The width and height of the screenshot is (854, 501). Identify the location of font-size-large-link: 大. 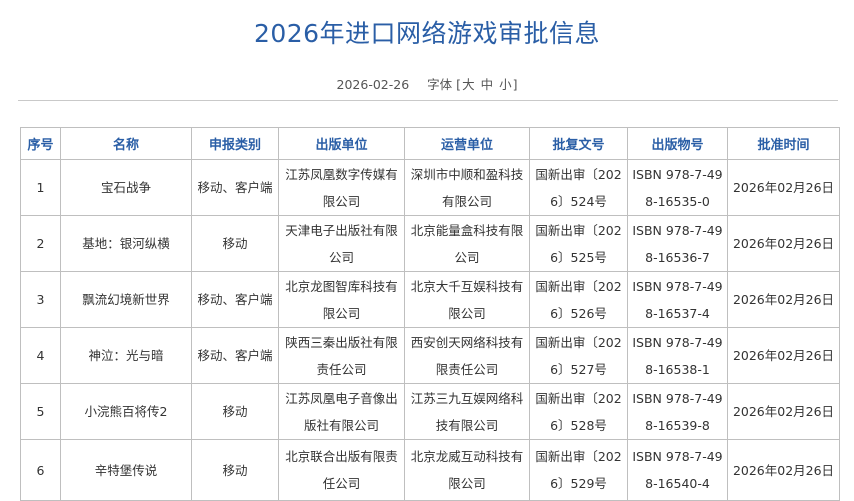
(468, 84).